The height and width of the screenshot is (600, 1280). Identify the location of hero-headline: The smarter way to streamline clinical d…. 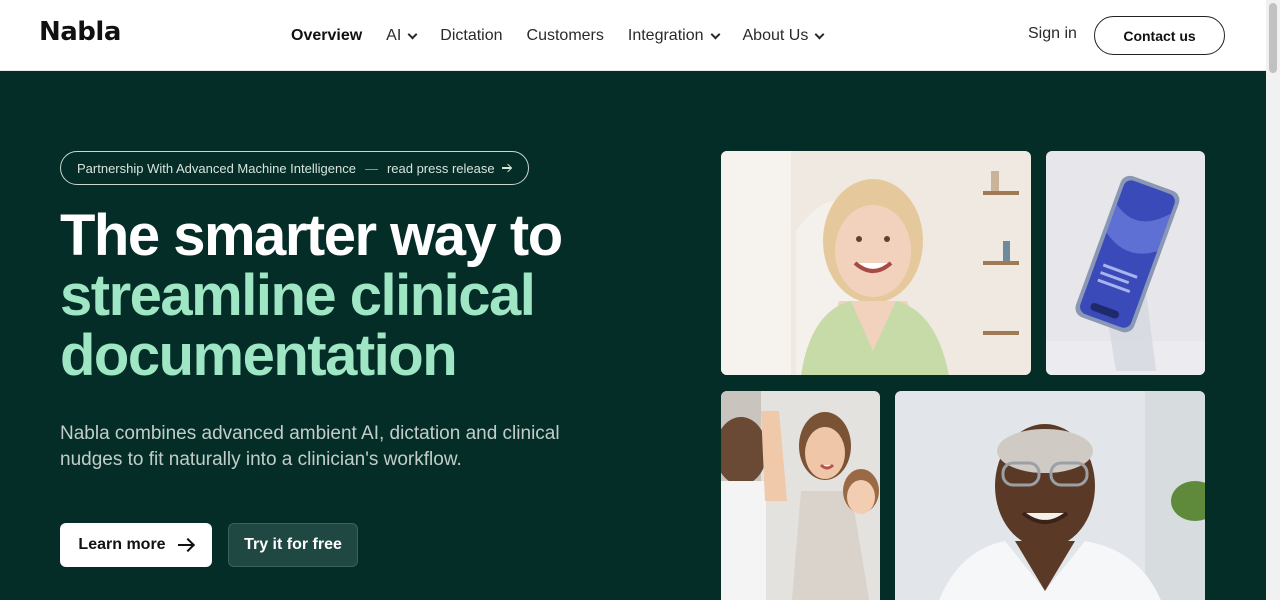
(370, 296).